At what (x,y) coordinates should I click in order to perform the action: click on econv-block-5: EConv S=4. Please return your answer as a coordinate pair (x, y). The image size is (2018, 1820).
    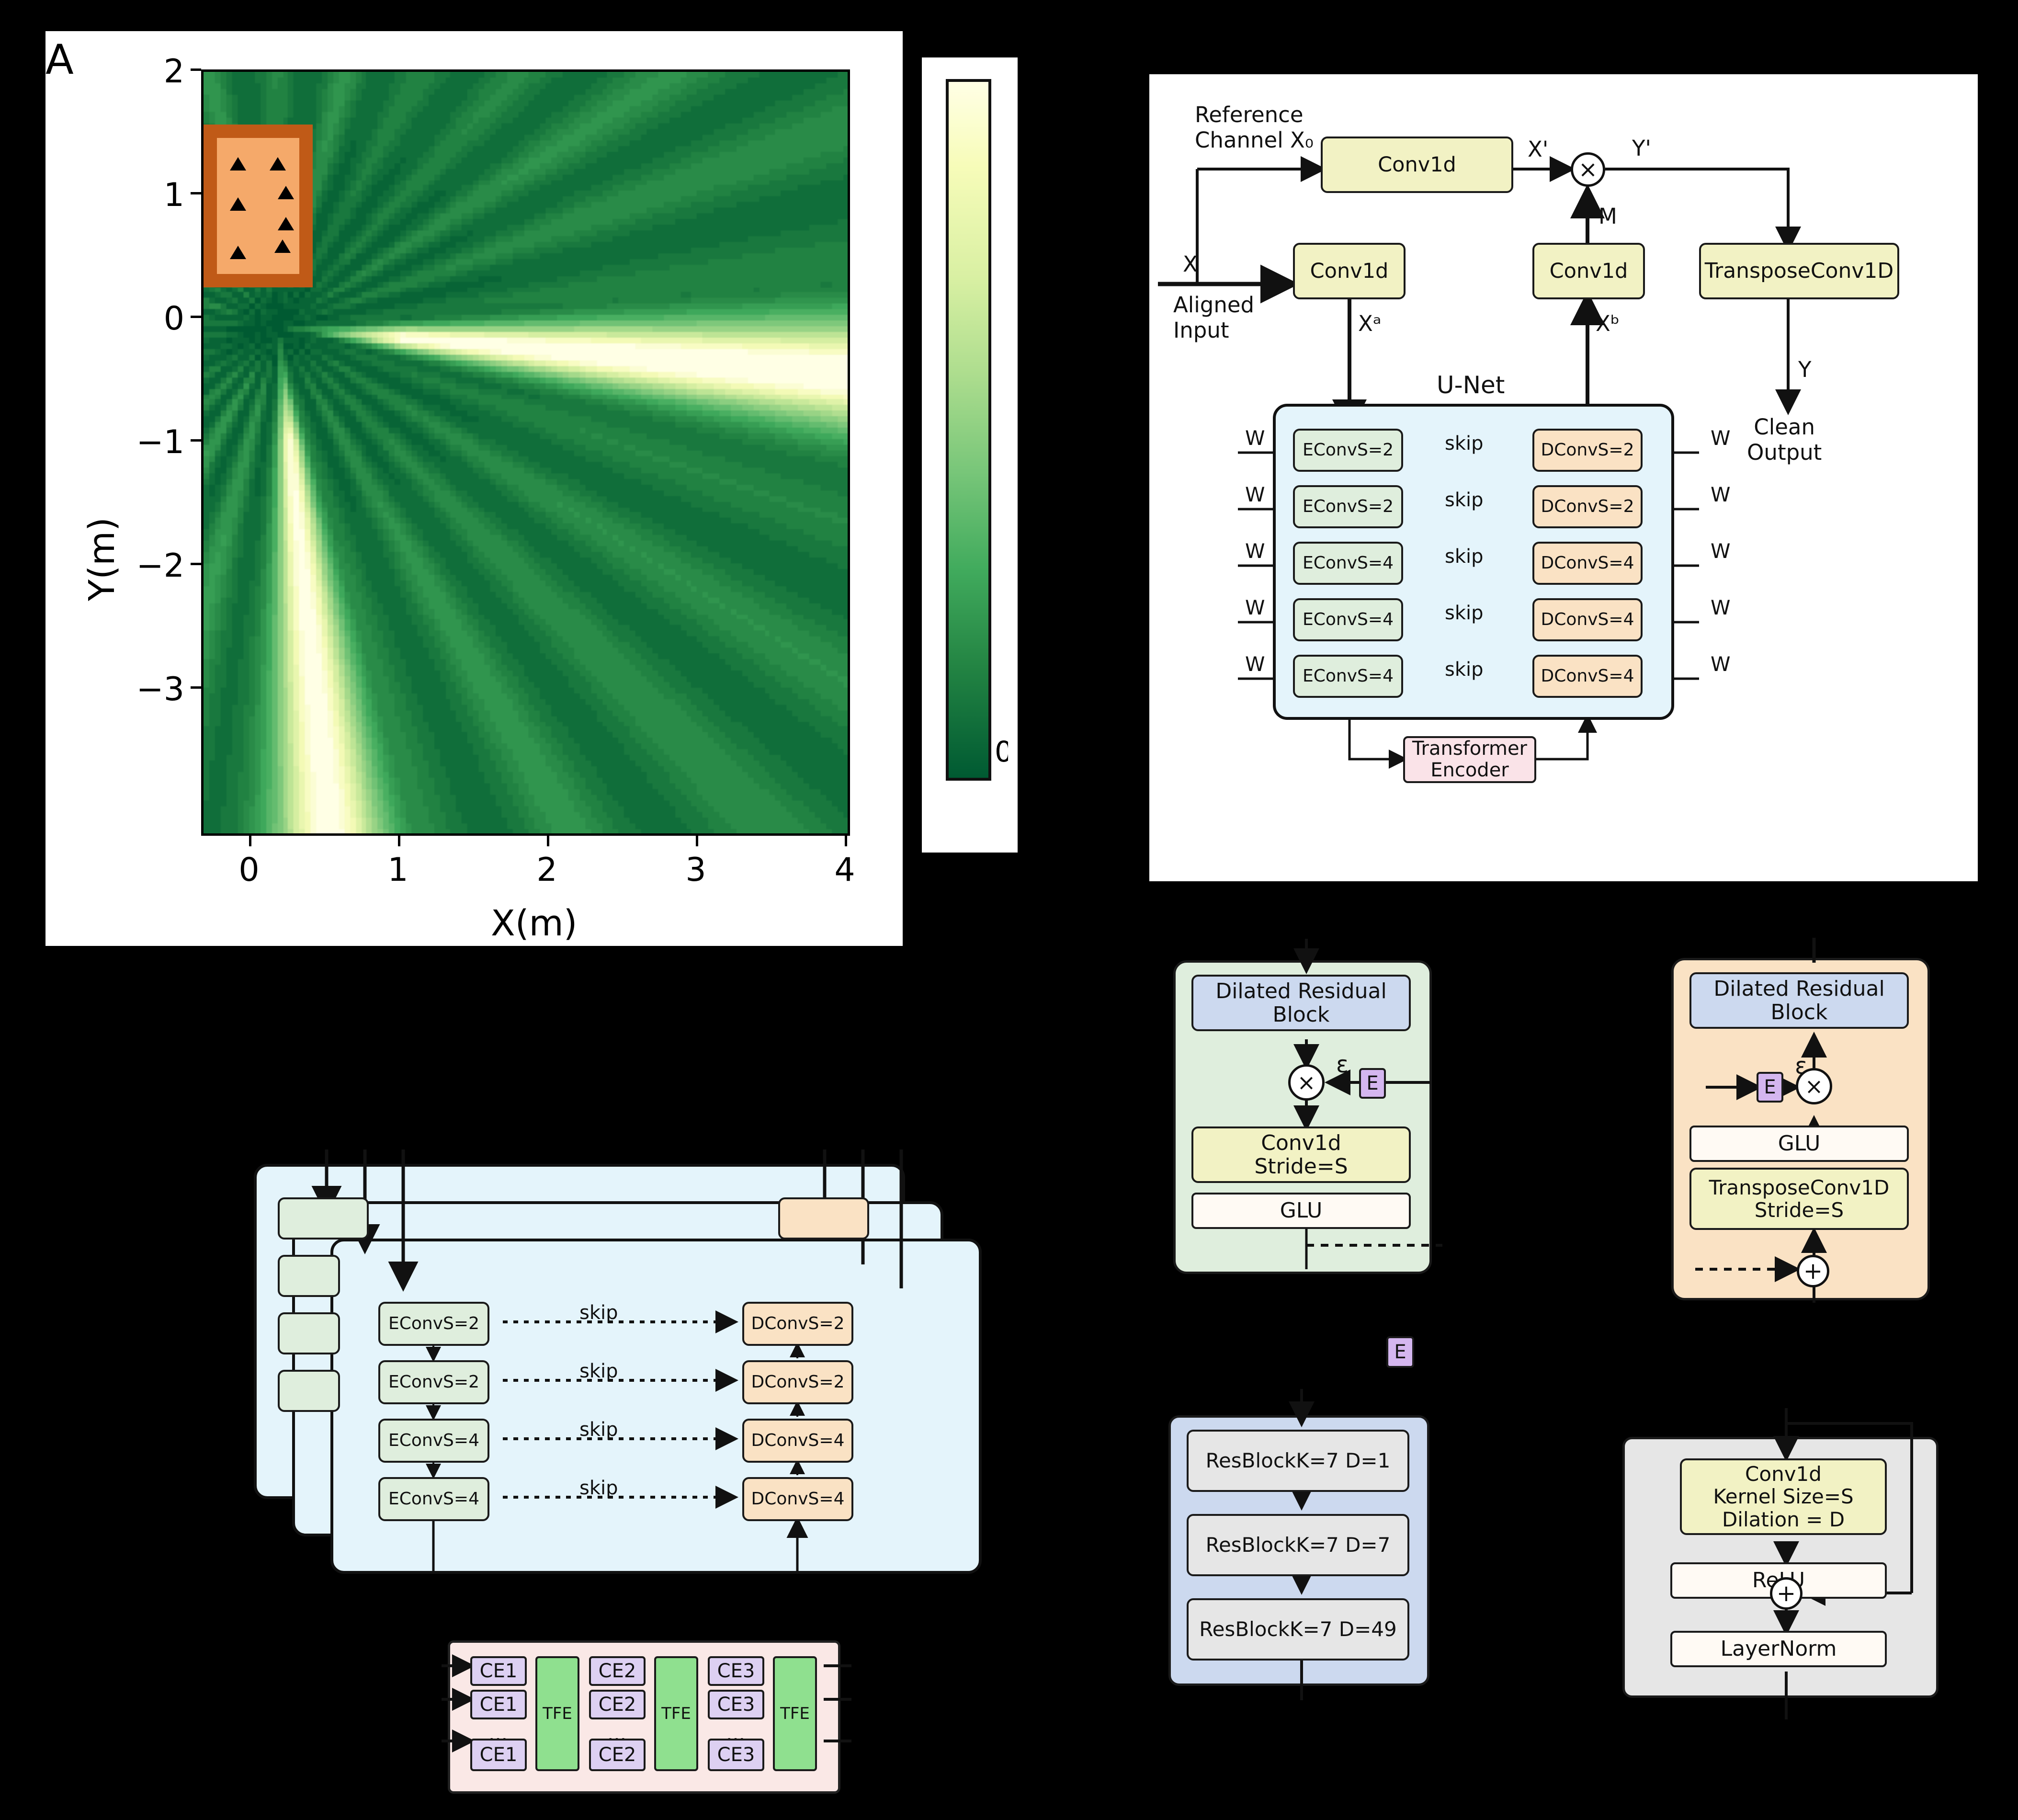
    Looking at the image, I should click on (1348, 677).